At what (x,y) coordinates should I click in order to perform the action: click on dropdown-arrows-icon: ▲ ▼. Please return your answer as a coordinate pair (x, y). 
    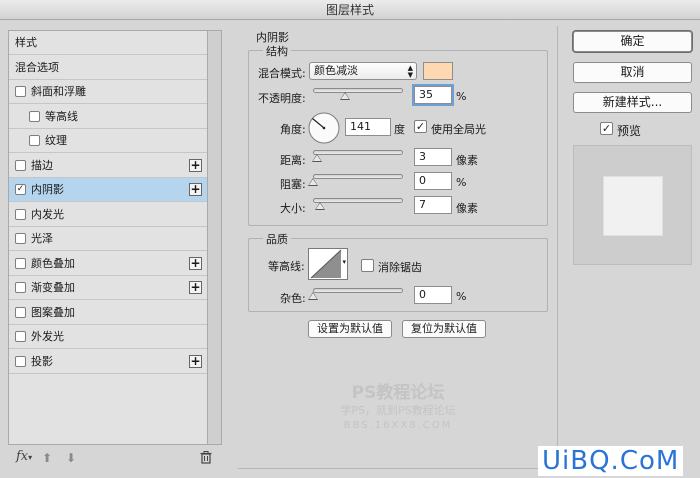
    Looking at the image, I should click on (410, 71).